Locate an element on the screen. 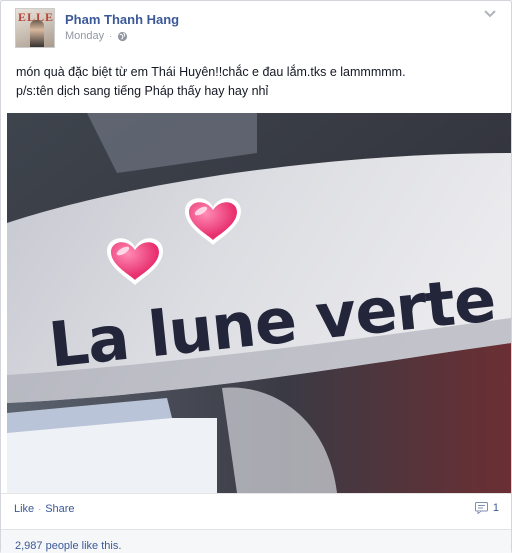 The width and height of the screenshot is (512, 553). author-name: Pham Thanh Hang is located at coordinates (122, 19).